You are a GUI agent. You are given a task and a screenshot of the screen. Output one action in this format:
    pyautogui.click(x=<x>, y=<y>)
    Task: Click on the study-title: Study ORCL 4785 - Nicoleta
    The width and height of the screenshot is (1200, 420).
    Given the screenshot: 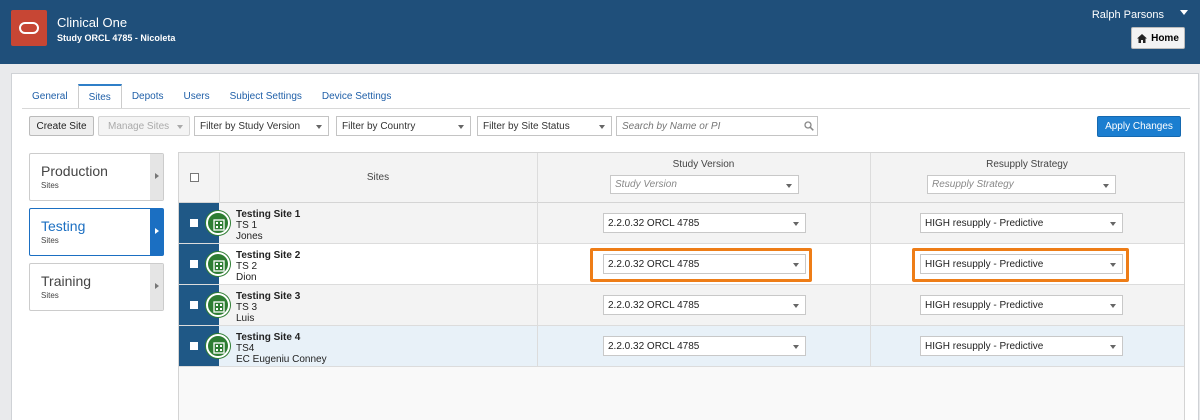 What is the action you would take?
    pyautogui.click(x=116, y=38)
    